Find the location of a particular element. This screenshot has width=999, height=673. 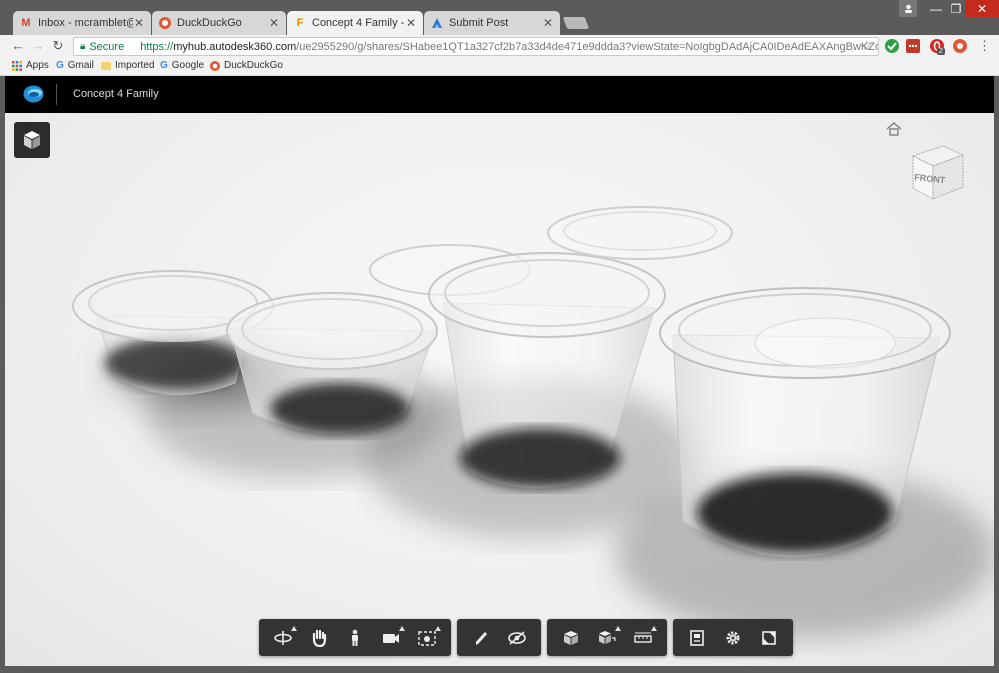

camera-icon is located at coordinates (391, 638).